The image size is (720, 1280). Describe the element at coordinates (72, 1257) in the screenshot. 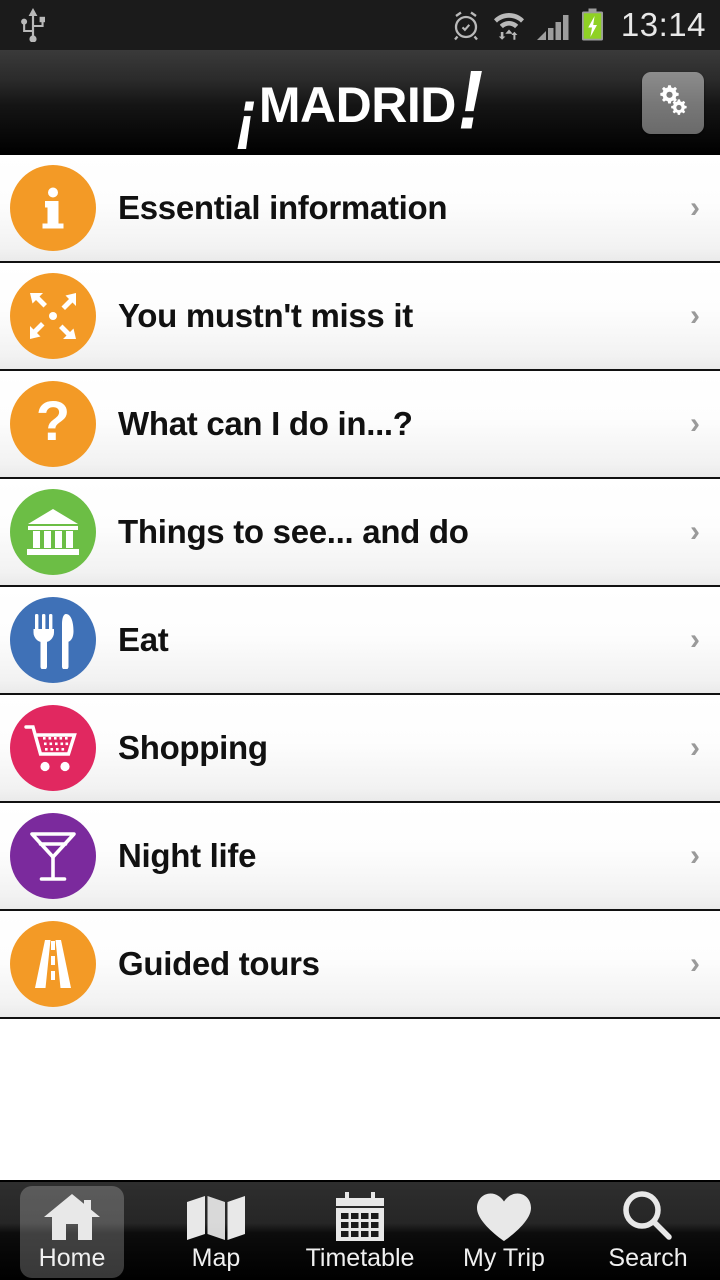

I see `tab-label: Home` at that location.